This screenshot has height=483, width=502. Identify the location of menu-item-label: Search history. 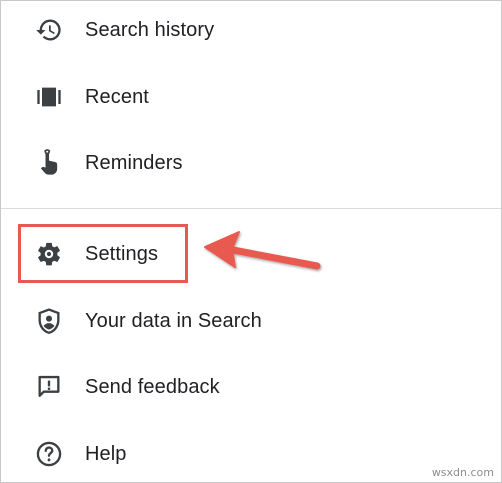
(150, 29).